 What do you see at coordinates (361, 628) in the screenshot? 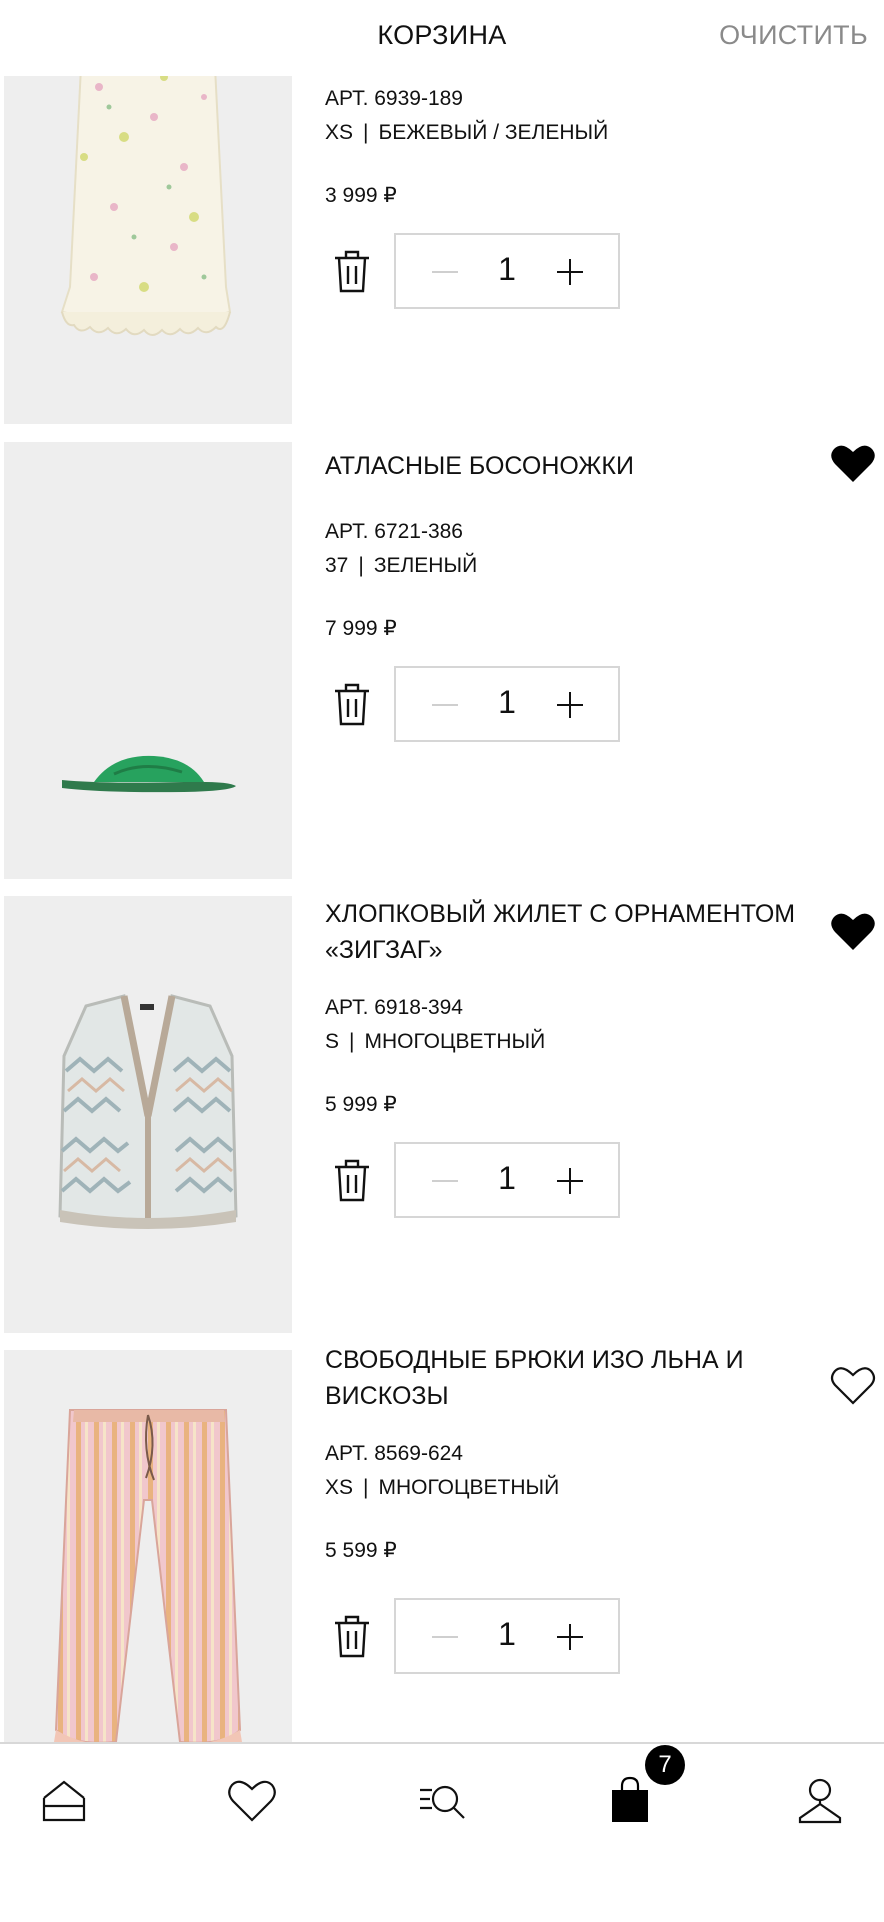
I see `product-price: 7 999 ₽` at bounding box center [361, 628].